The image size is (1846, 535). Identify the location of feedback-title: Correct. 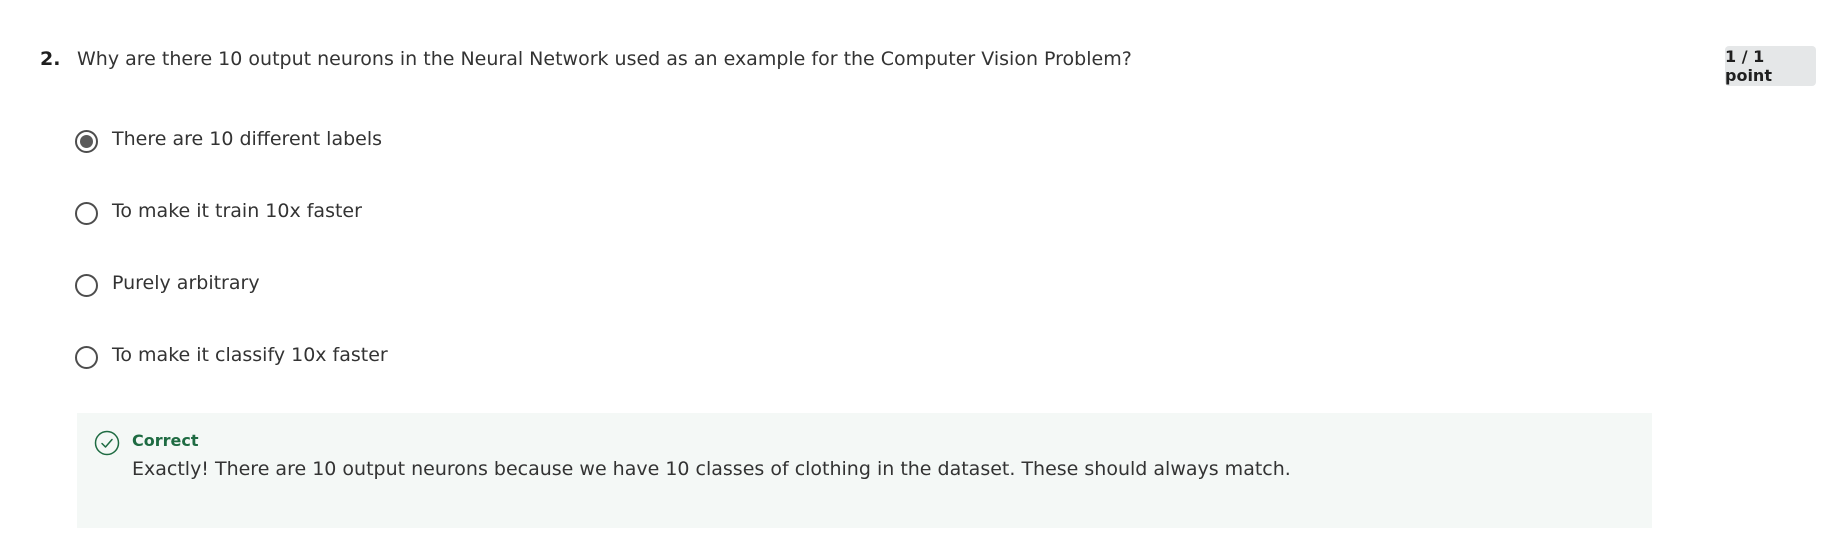
(165, 440).